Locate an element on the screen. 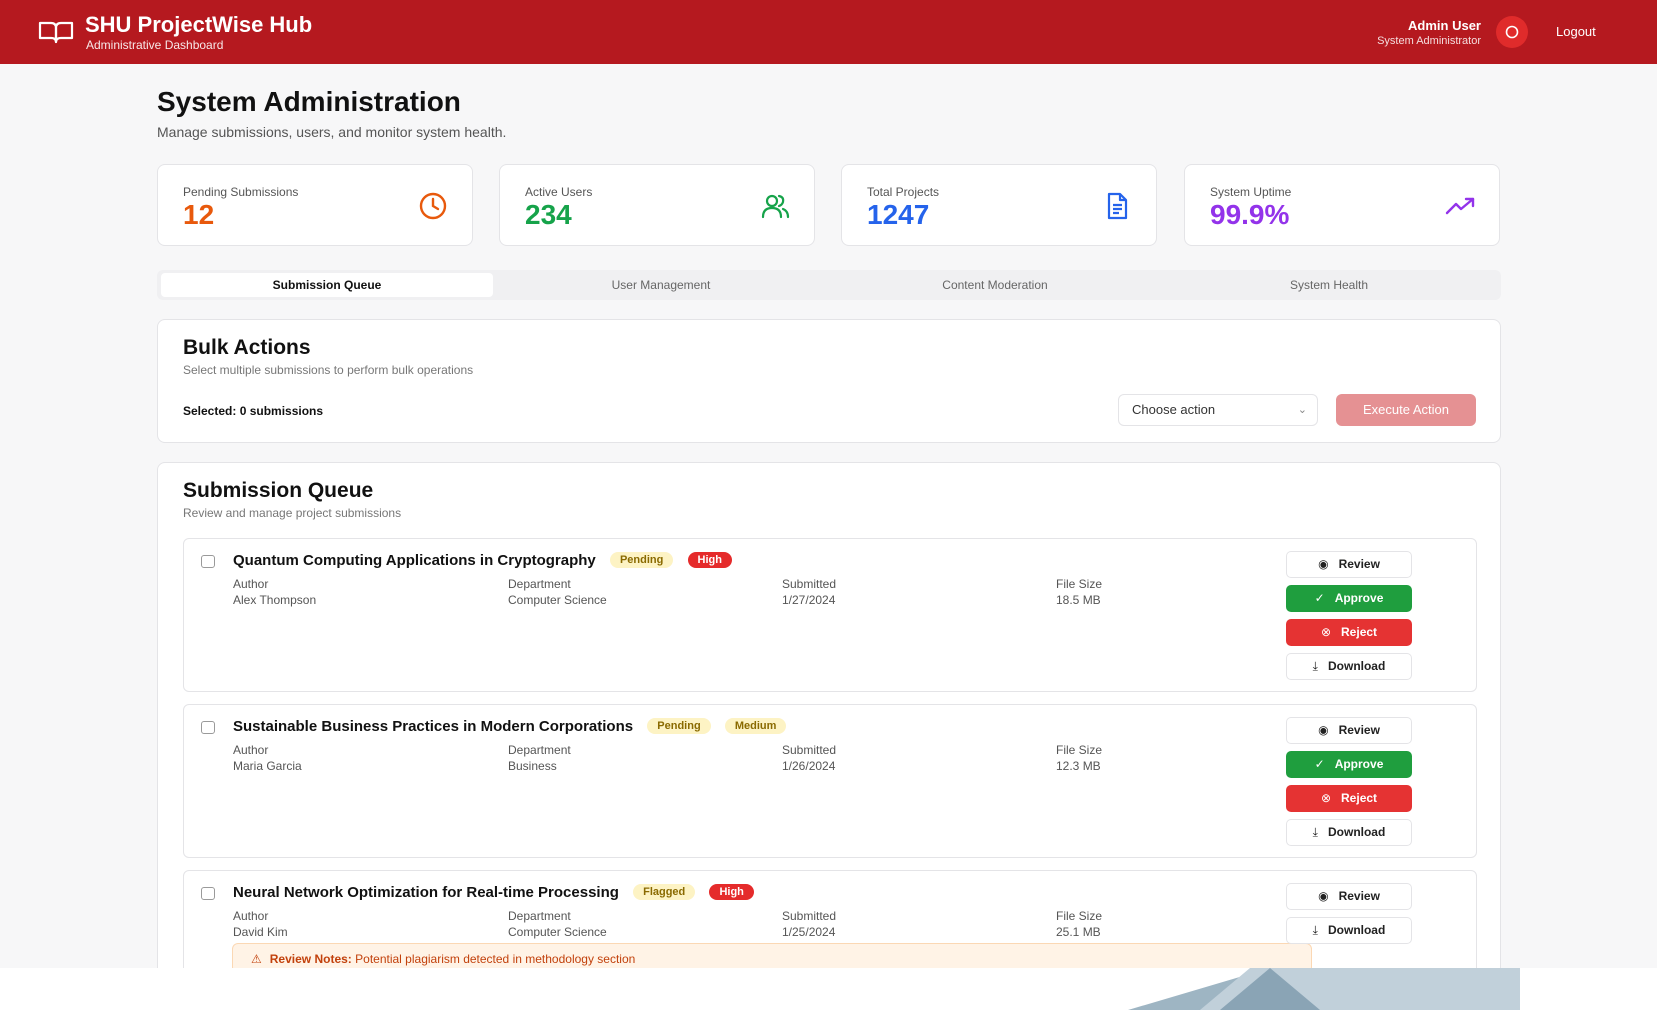 This screenshot has width=1657, height=1010. queue-subtitle: Review and manage project submissions is located at coordinates (292, 513).